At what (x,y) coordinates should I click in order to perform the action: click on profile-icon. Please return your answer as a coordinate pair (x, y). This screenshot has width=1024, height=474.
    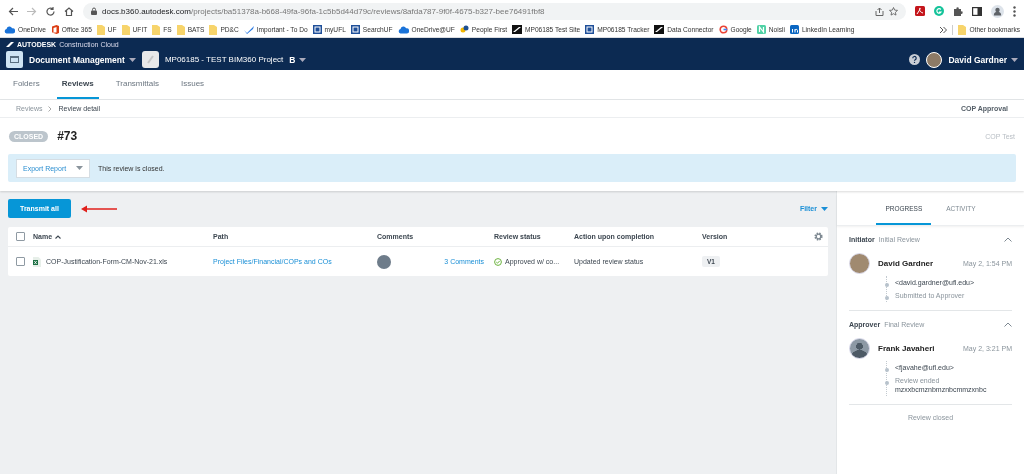
    Looking at the image, I should click on (997, 11).